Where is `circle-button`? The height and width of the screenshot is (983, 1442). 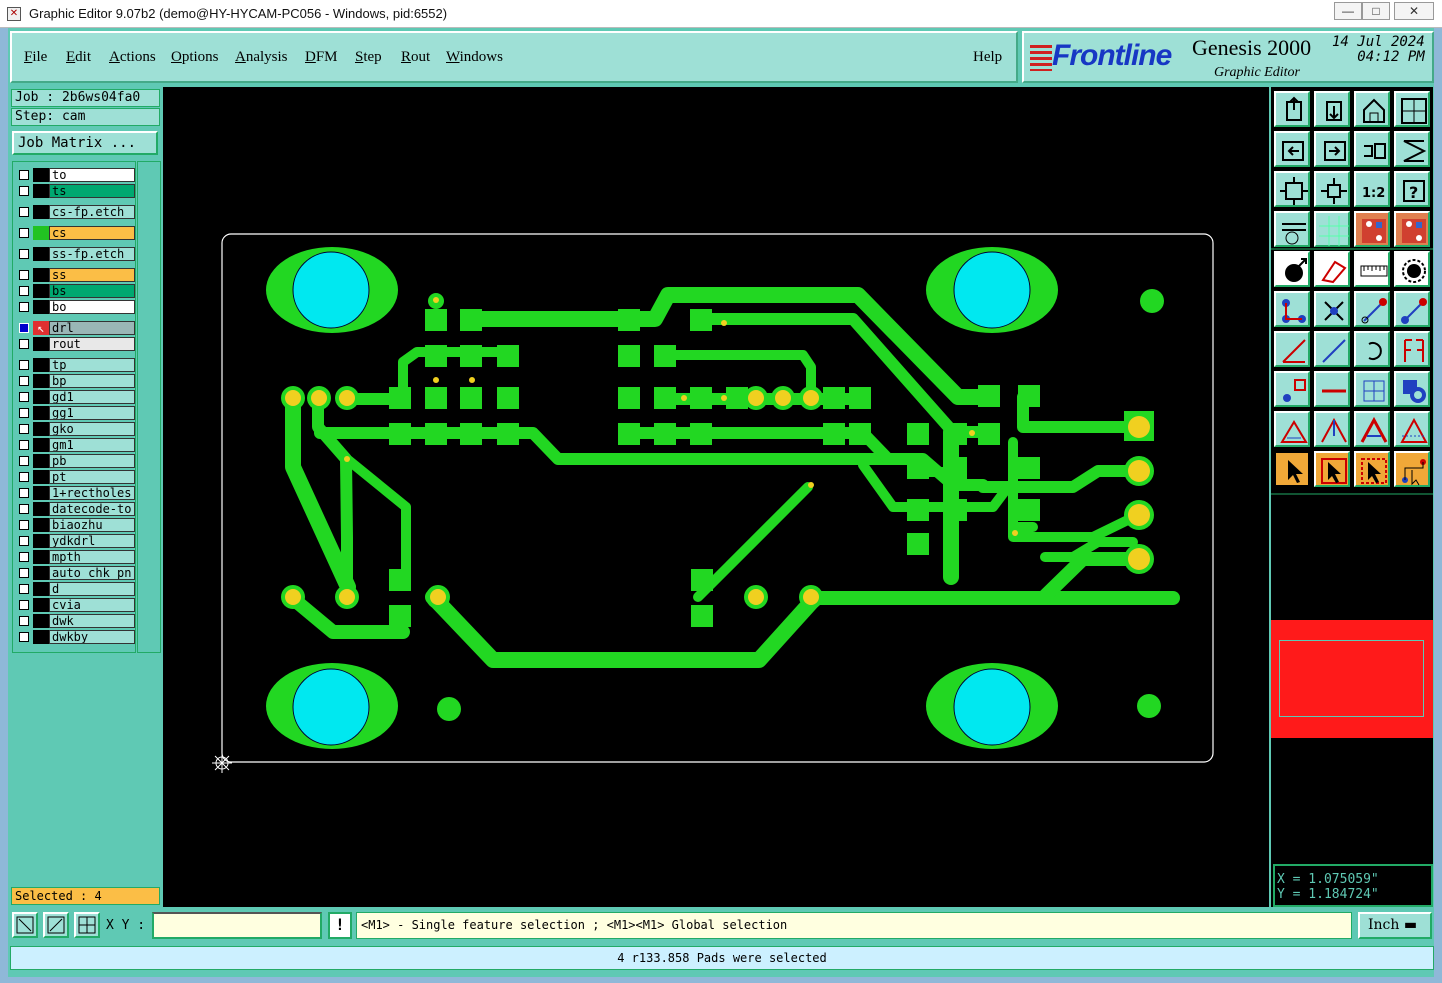 circle-button is located at coordinates (1412, 269).